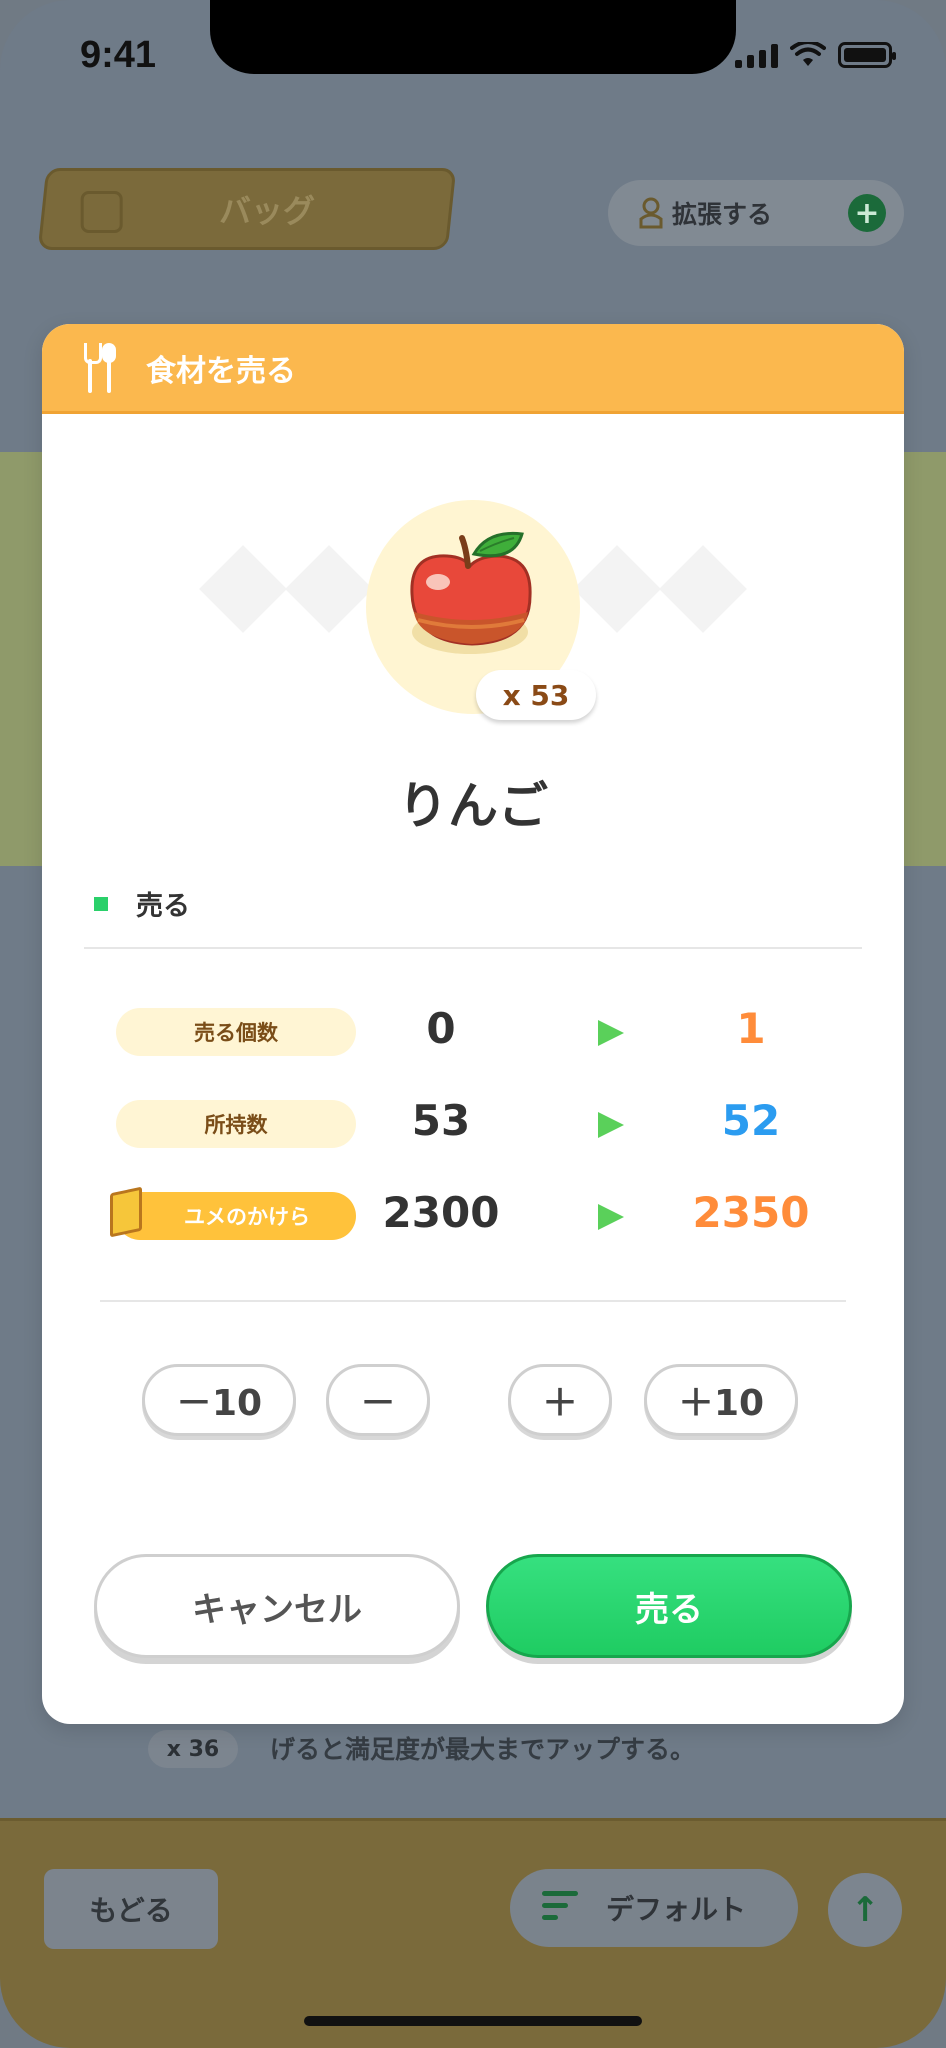  Describe the element at coordinates (756, 56) in the screenshot. I see `cellular-signal-icon` at that location.